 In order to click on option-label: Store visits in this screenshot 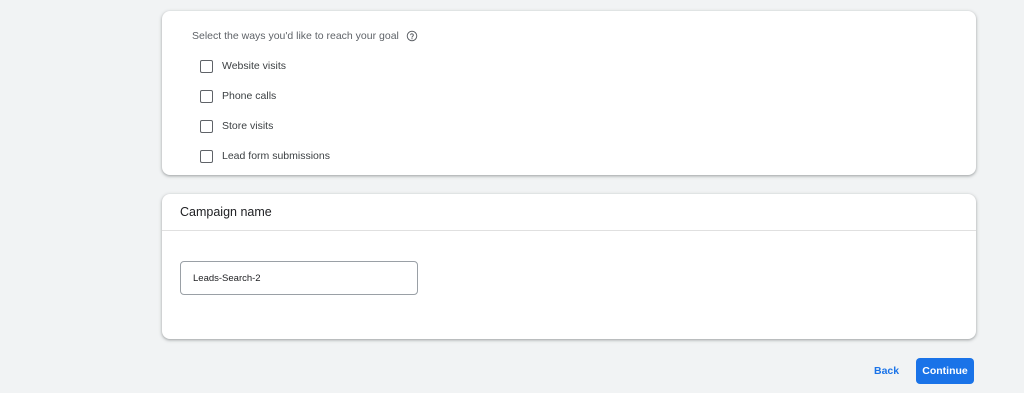, I will do `click(248, 126)`.